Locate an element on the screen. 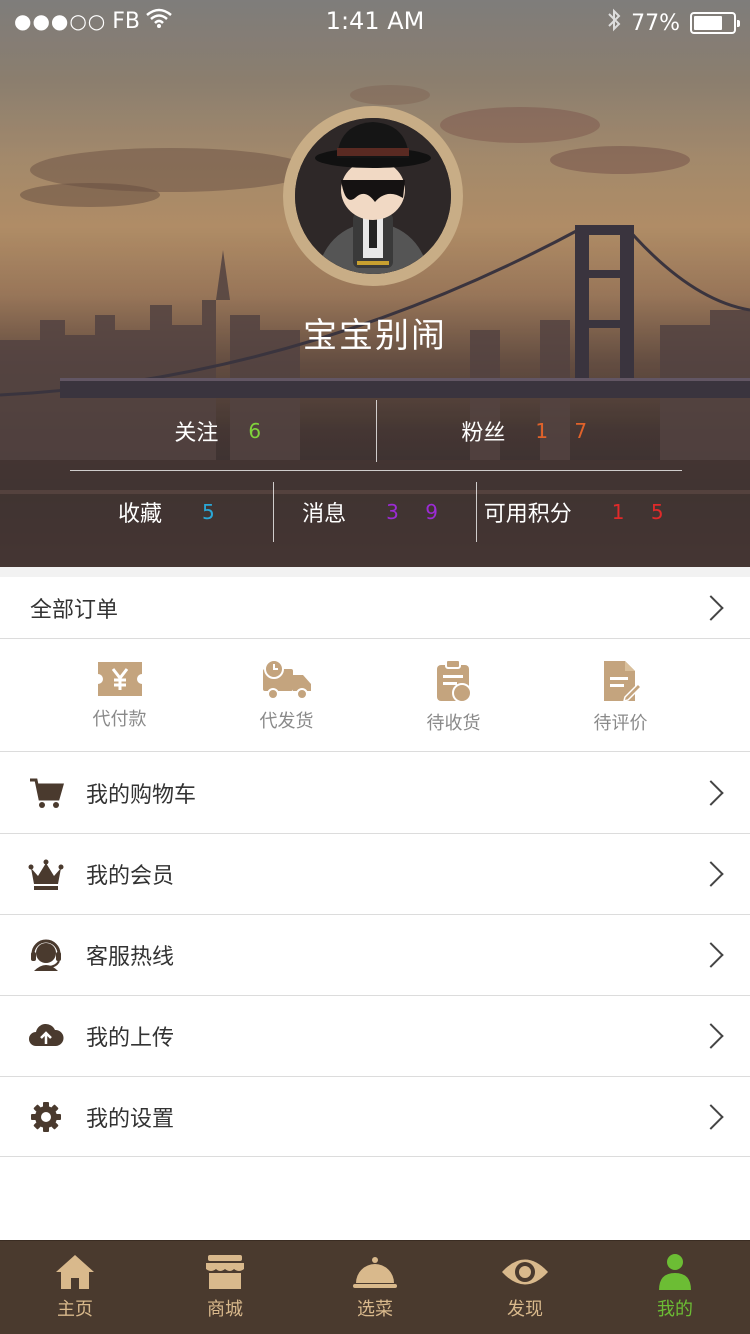  stat-follow-label: 关注 is located at coordinates (196, 433).